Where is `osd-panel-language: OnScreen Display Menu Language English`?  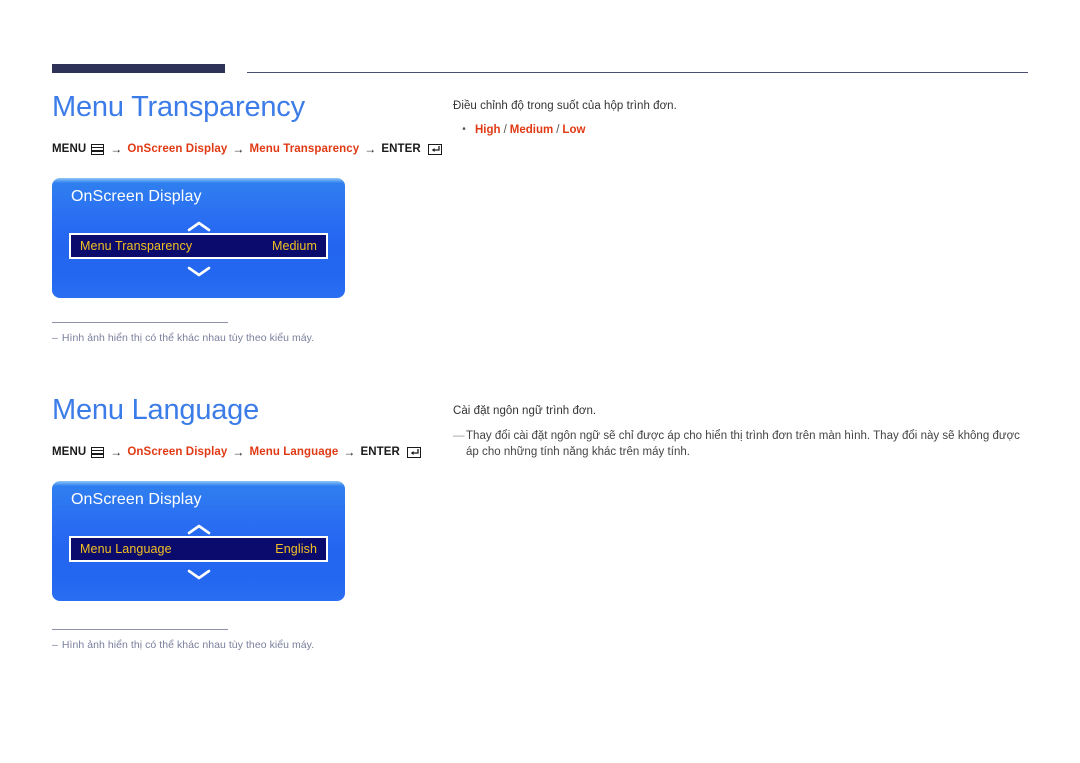
osd-panel-language: OnScreen Display Menu Language English is located at coordinates (198, 541).